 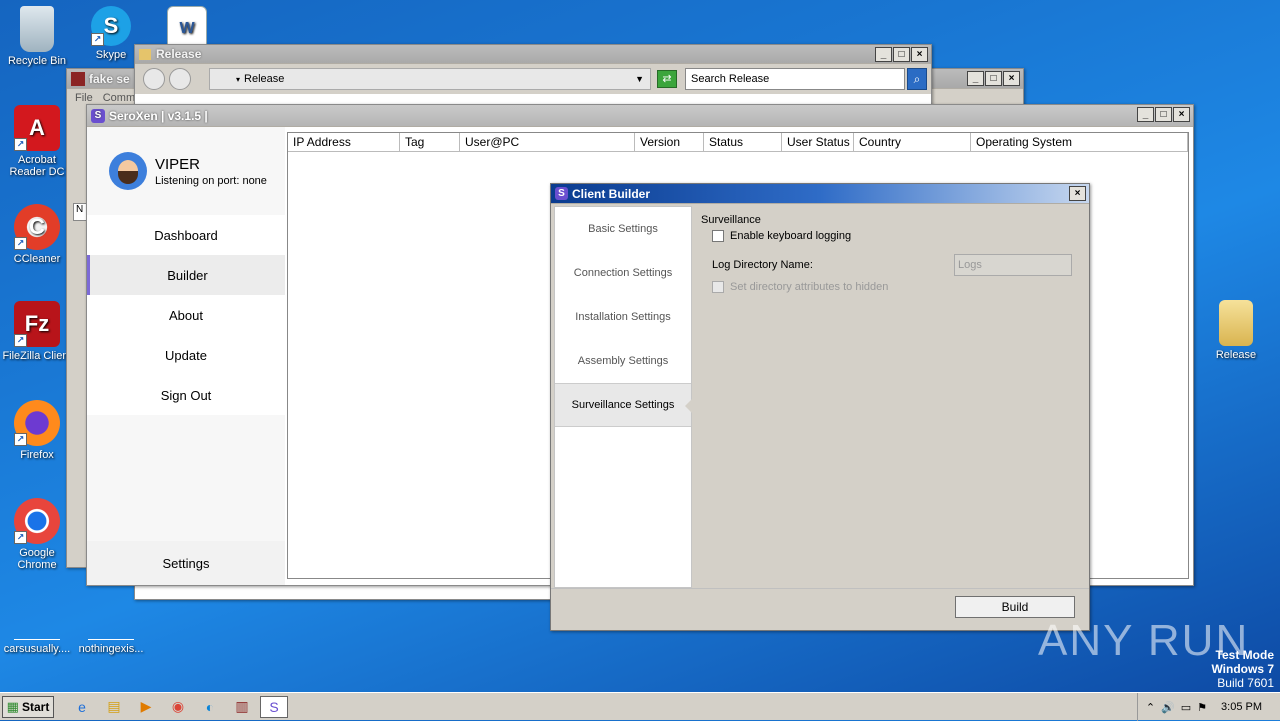 I want to click on edge-icon: ◐, so click(x=210, y=707).